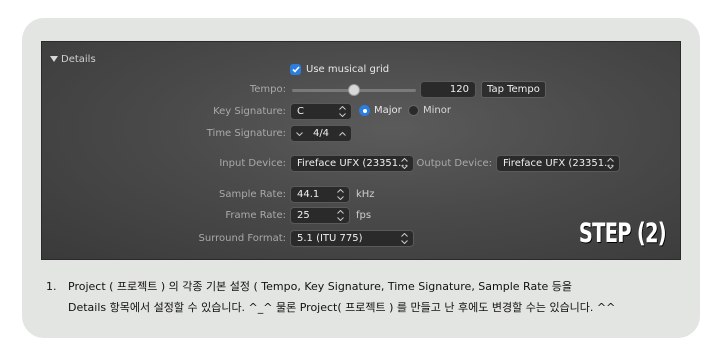 The image size is (720, 338). What do you see at coordinates (388, 110) in the screenshot?
I see `major-label: Major` at bounding box center [388, 110].